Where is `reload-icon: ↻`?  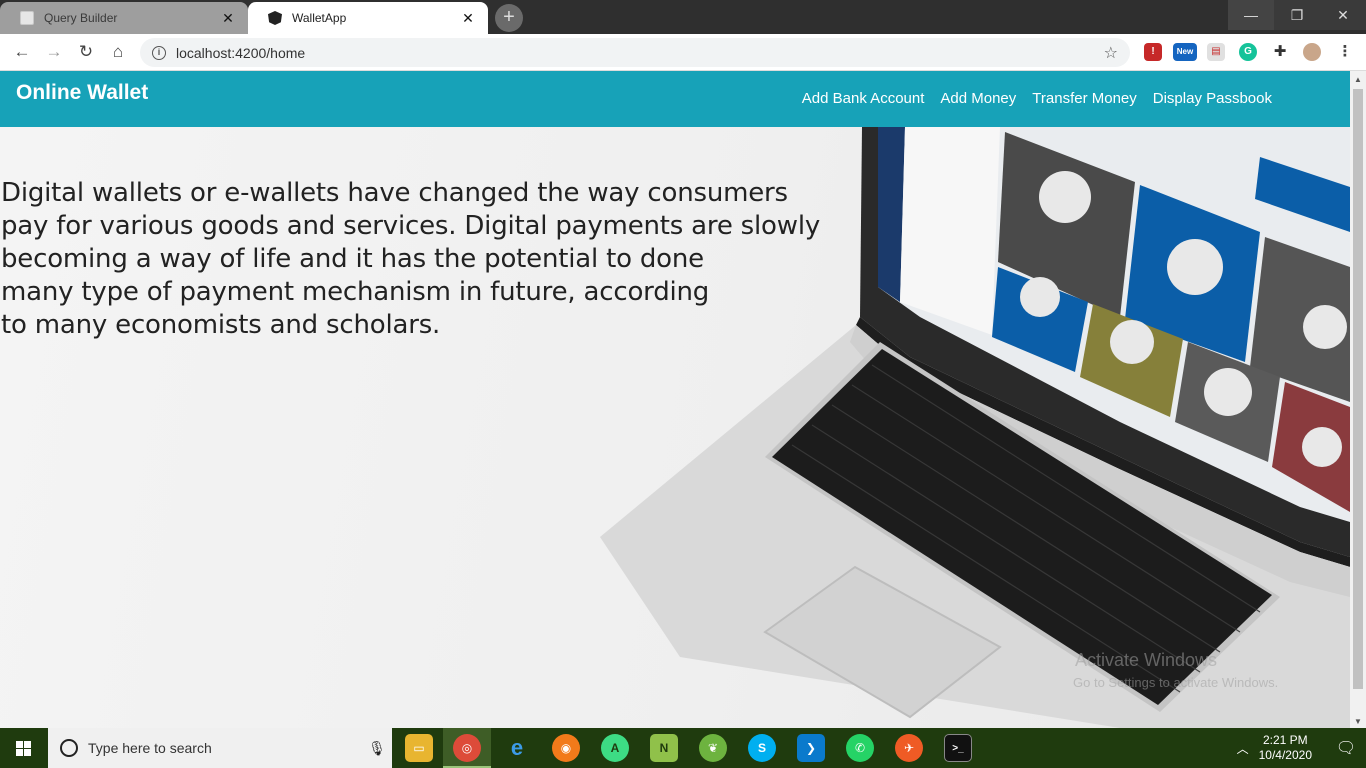
reload-icon: ↻ is located at coordinates (86, 52).